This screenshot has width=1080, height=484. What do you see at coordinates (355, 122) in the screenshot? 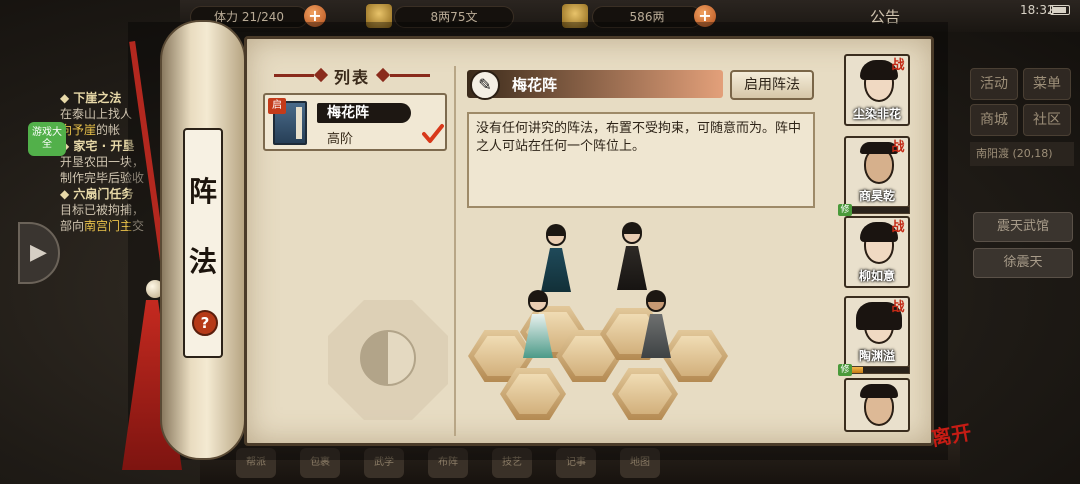
I see `formation-list-item: 启 梅花阵 高阶` at bounding box center [355, 122].